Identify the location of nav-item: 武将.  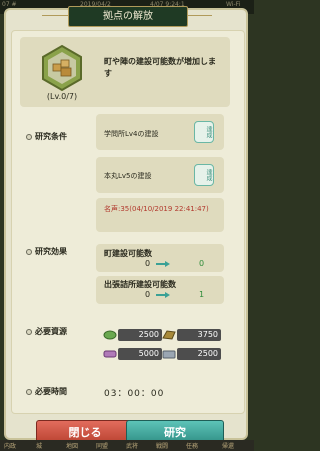
(132, 445).